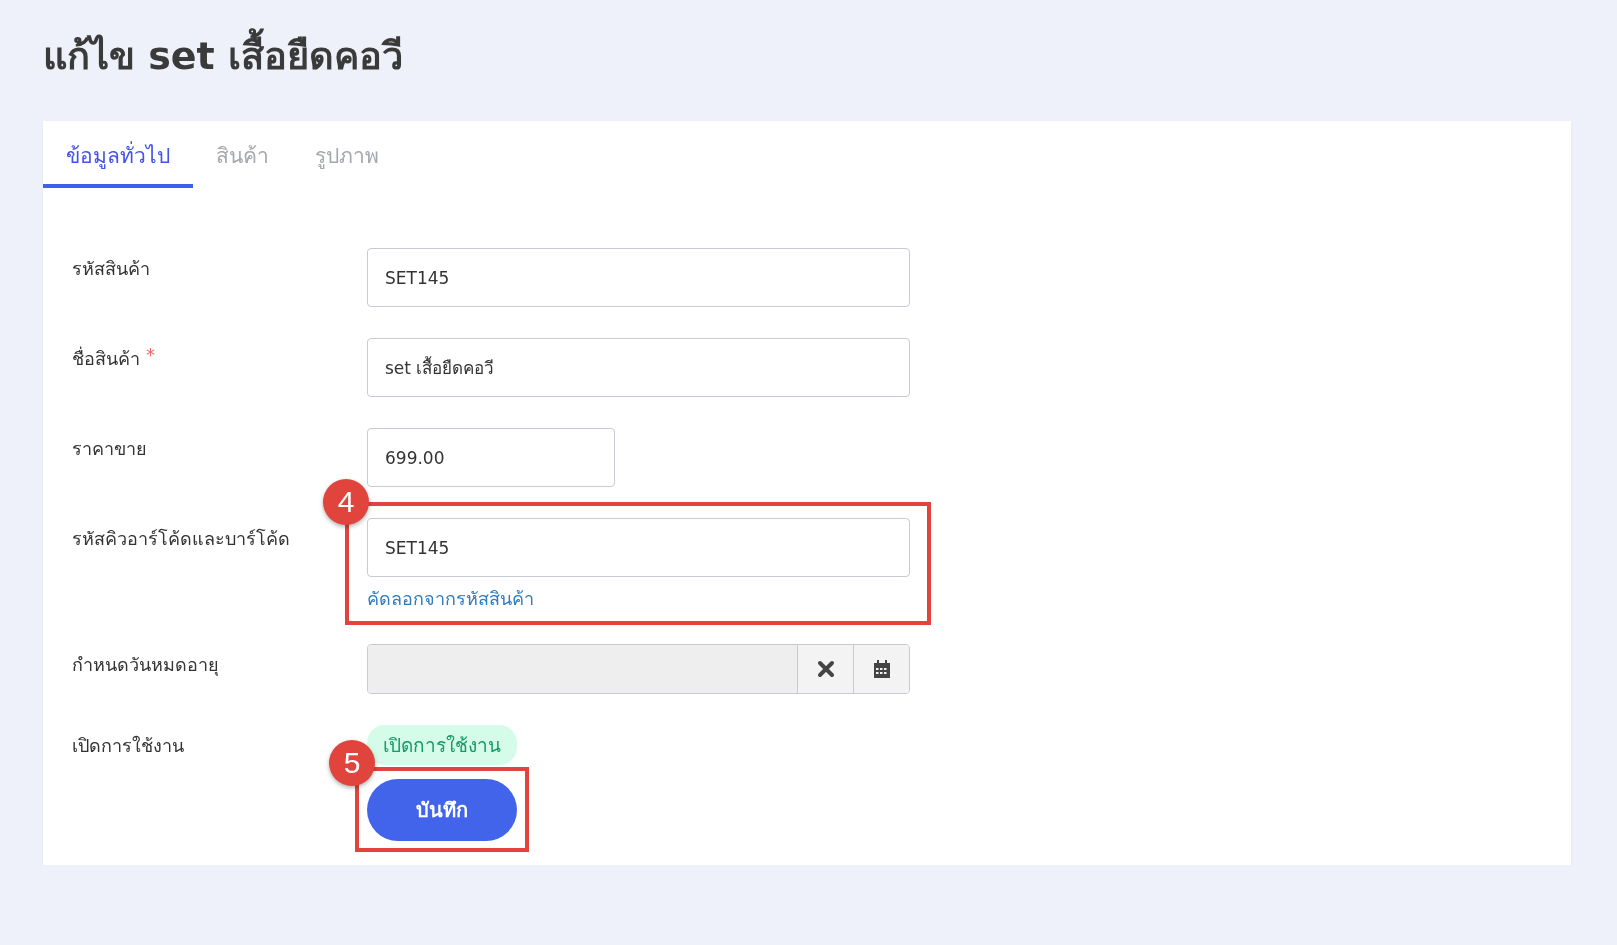 The width and height of the screenshot is (1617, 945). Describe the element at coordinates (346, 502) in the screenshot. I see `step-number: 4` at that location.